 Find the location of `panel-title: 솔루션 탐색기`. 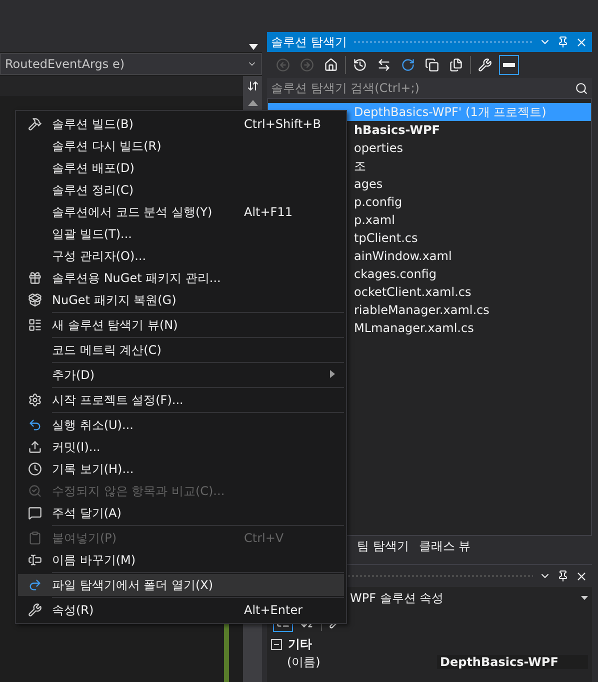

panel-title: 솔루션 탐색기 is located at coordinates (309, 42).